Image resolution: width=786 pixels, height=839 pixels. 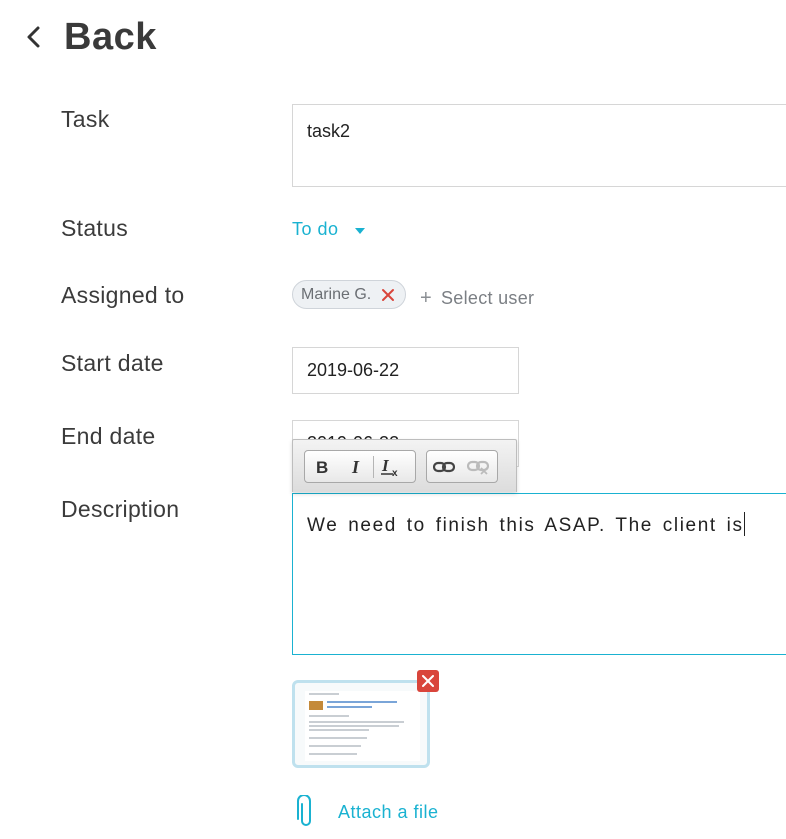 I want to click on paperclip-icon, so click(x=304, y=810).